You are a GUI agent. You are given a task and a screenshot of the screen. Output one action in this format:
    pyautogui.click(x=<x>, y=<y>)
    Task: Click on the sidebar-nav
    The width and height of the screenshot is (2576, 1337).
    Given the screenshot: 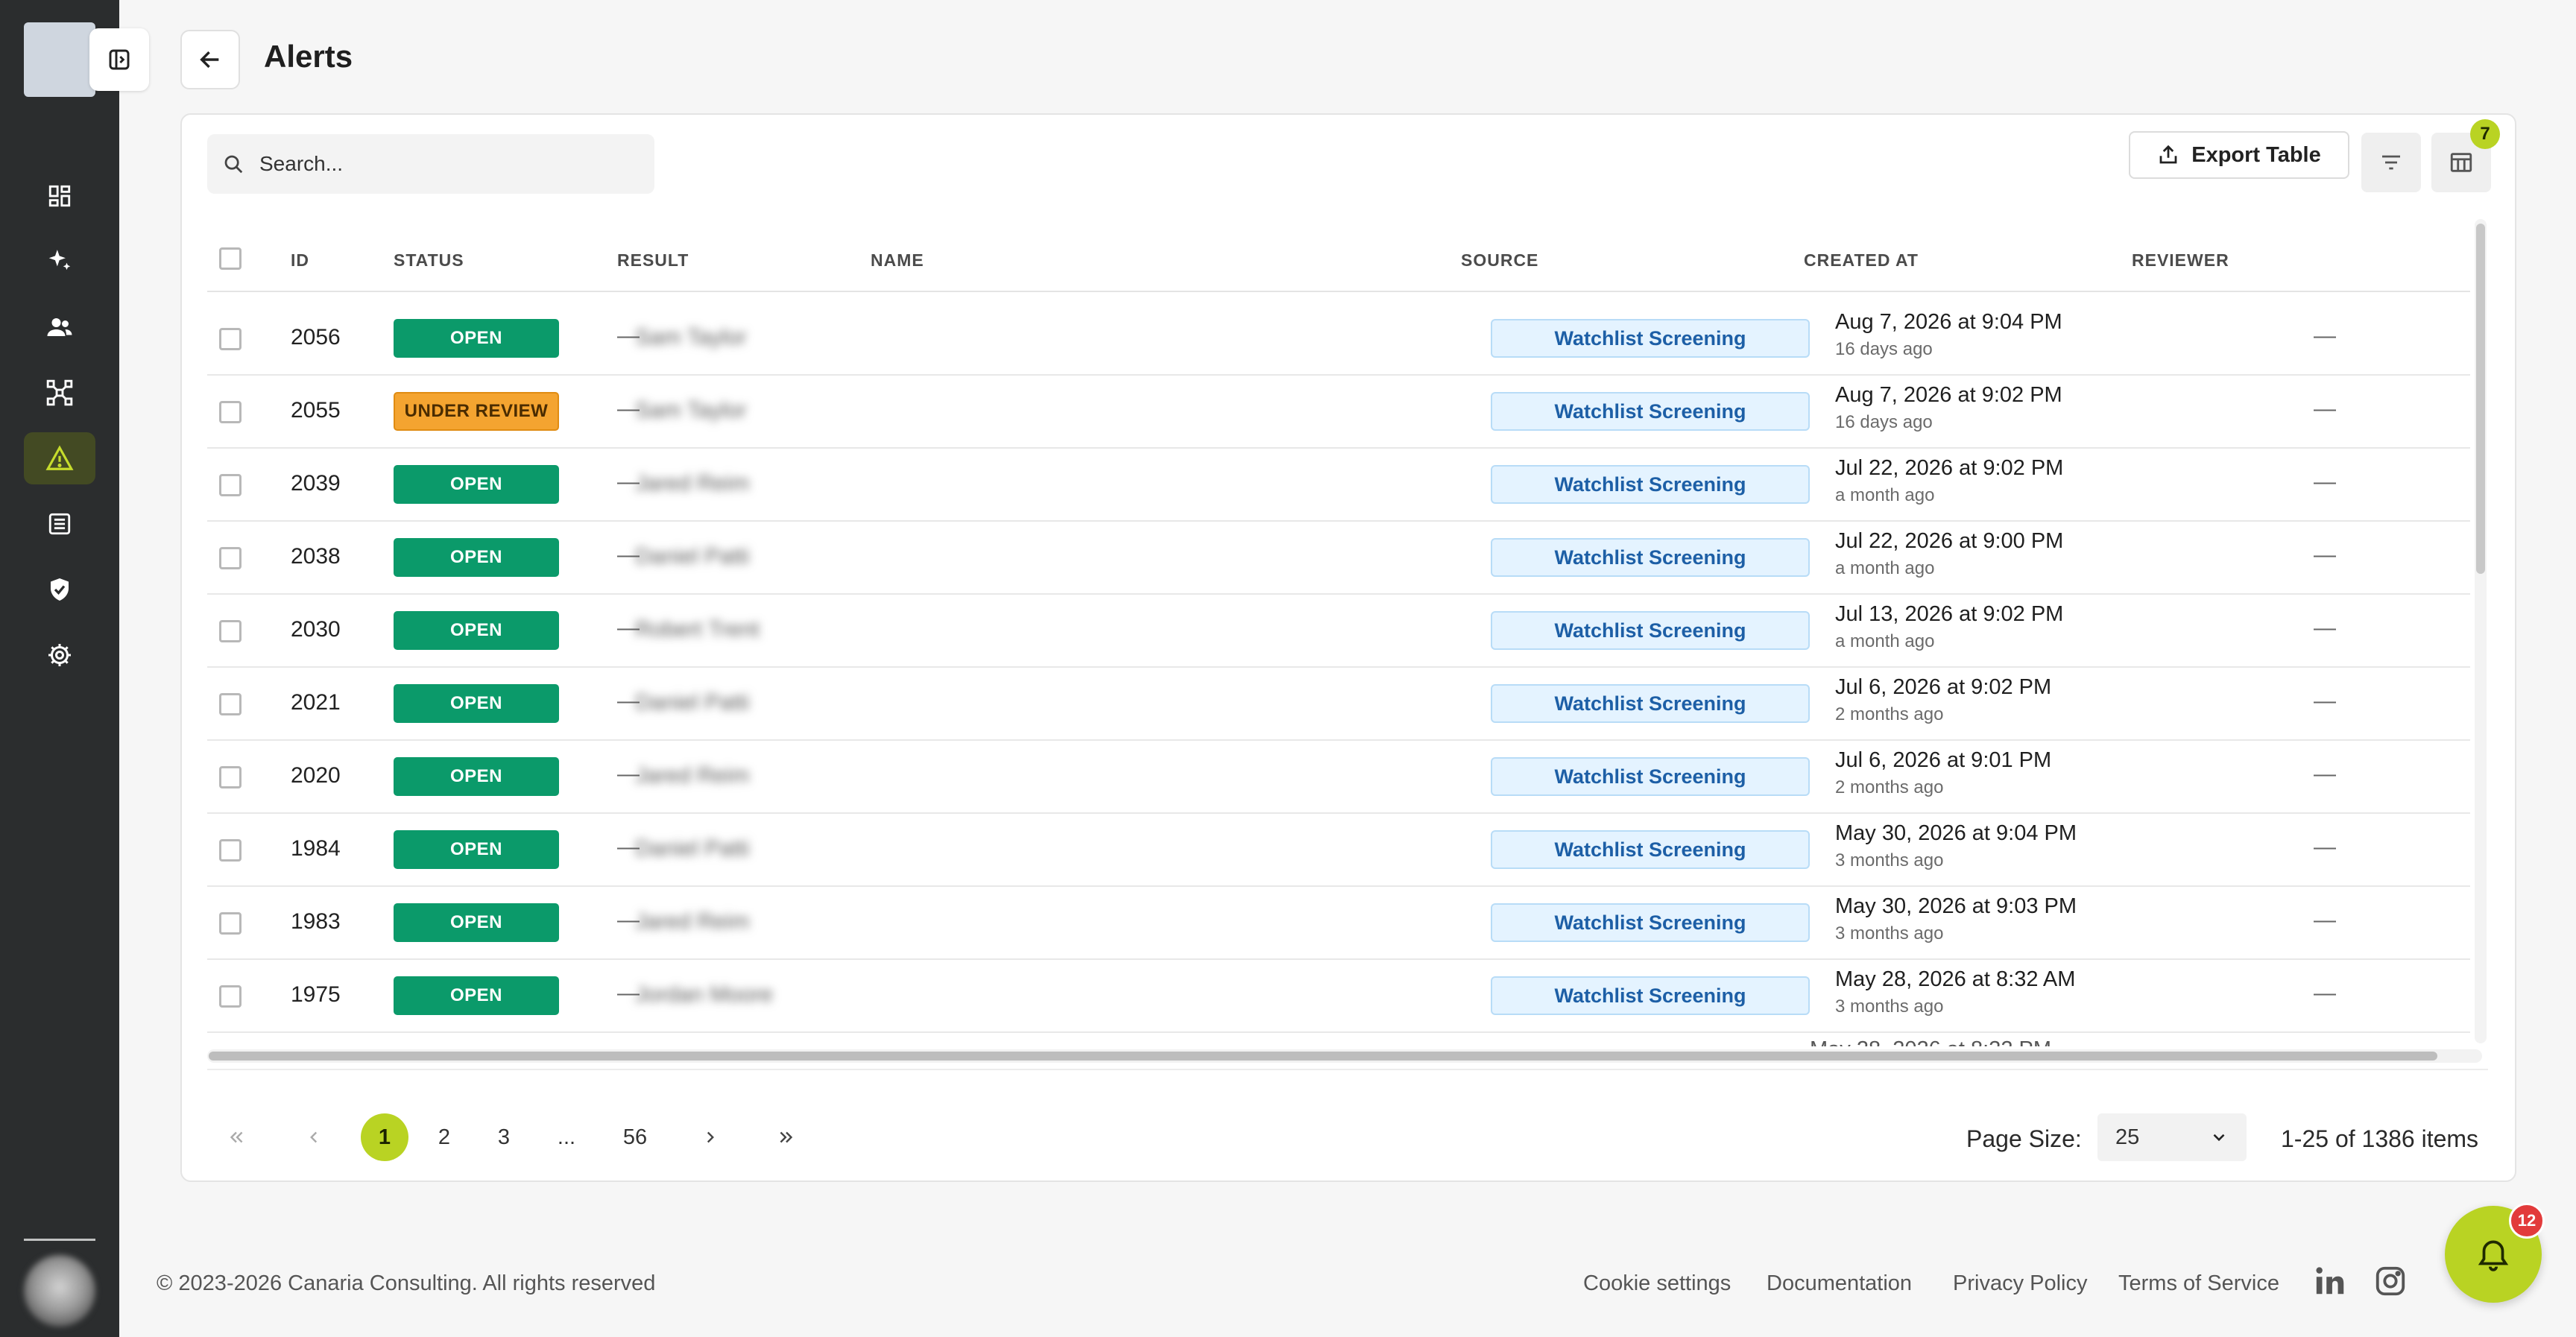 What is the action you would take?
    pyautogui.click(x=60, y=433)
    